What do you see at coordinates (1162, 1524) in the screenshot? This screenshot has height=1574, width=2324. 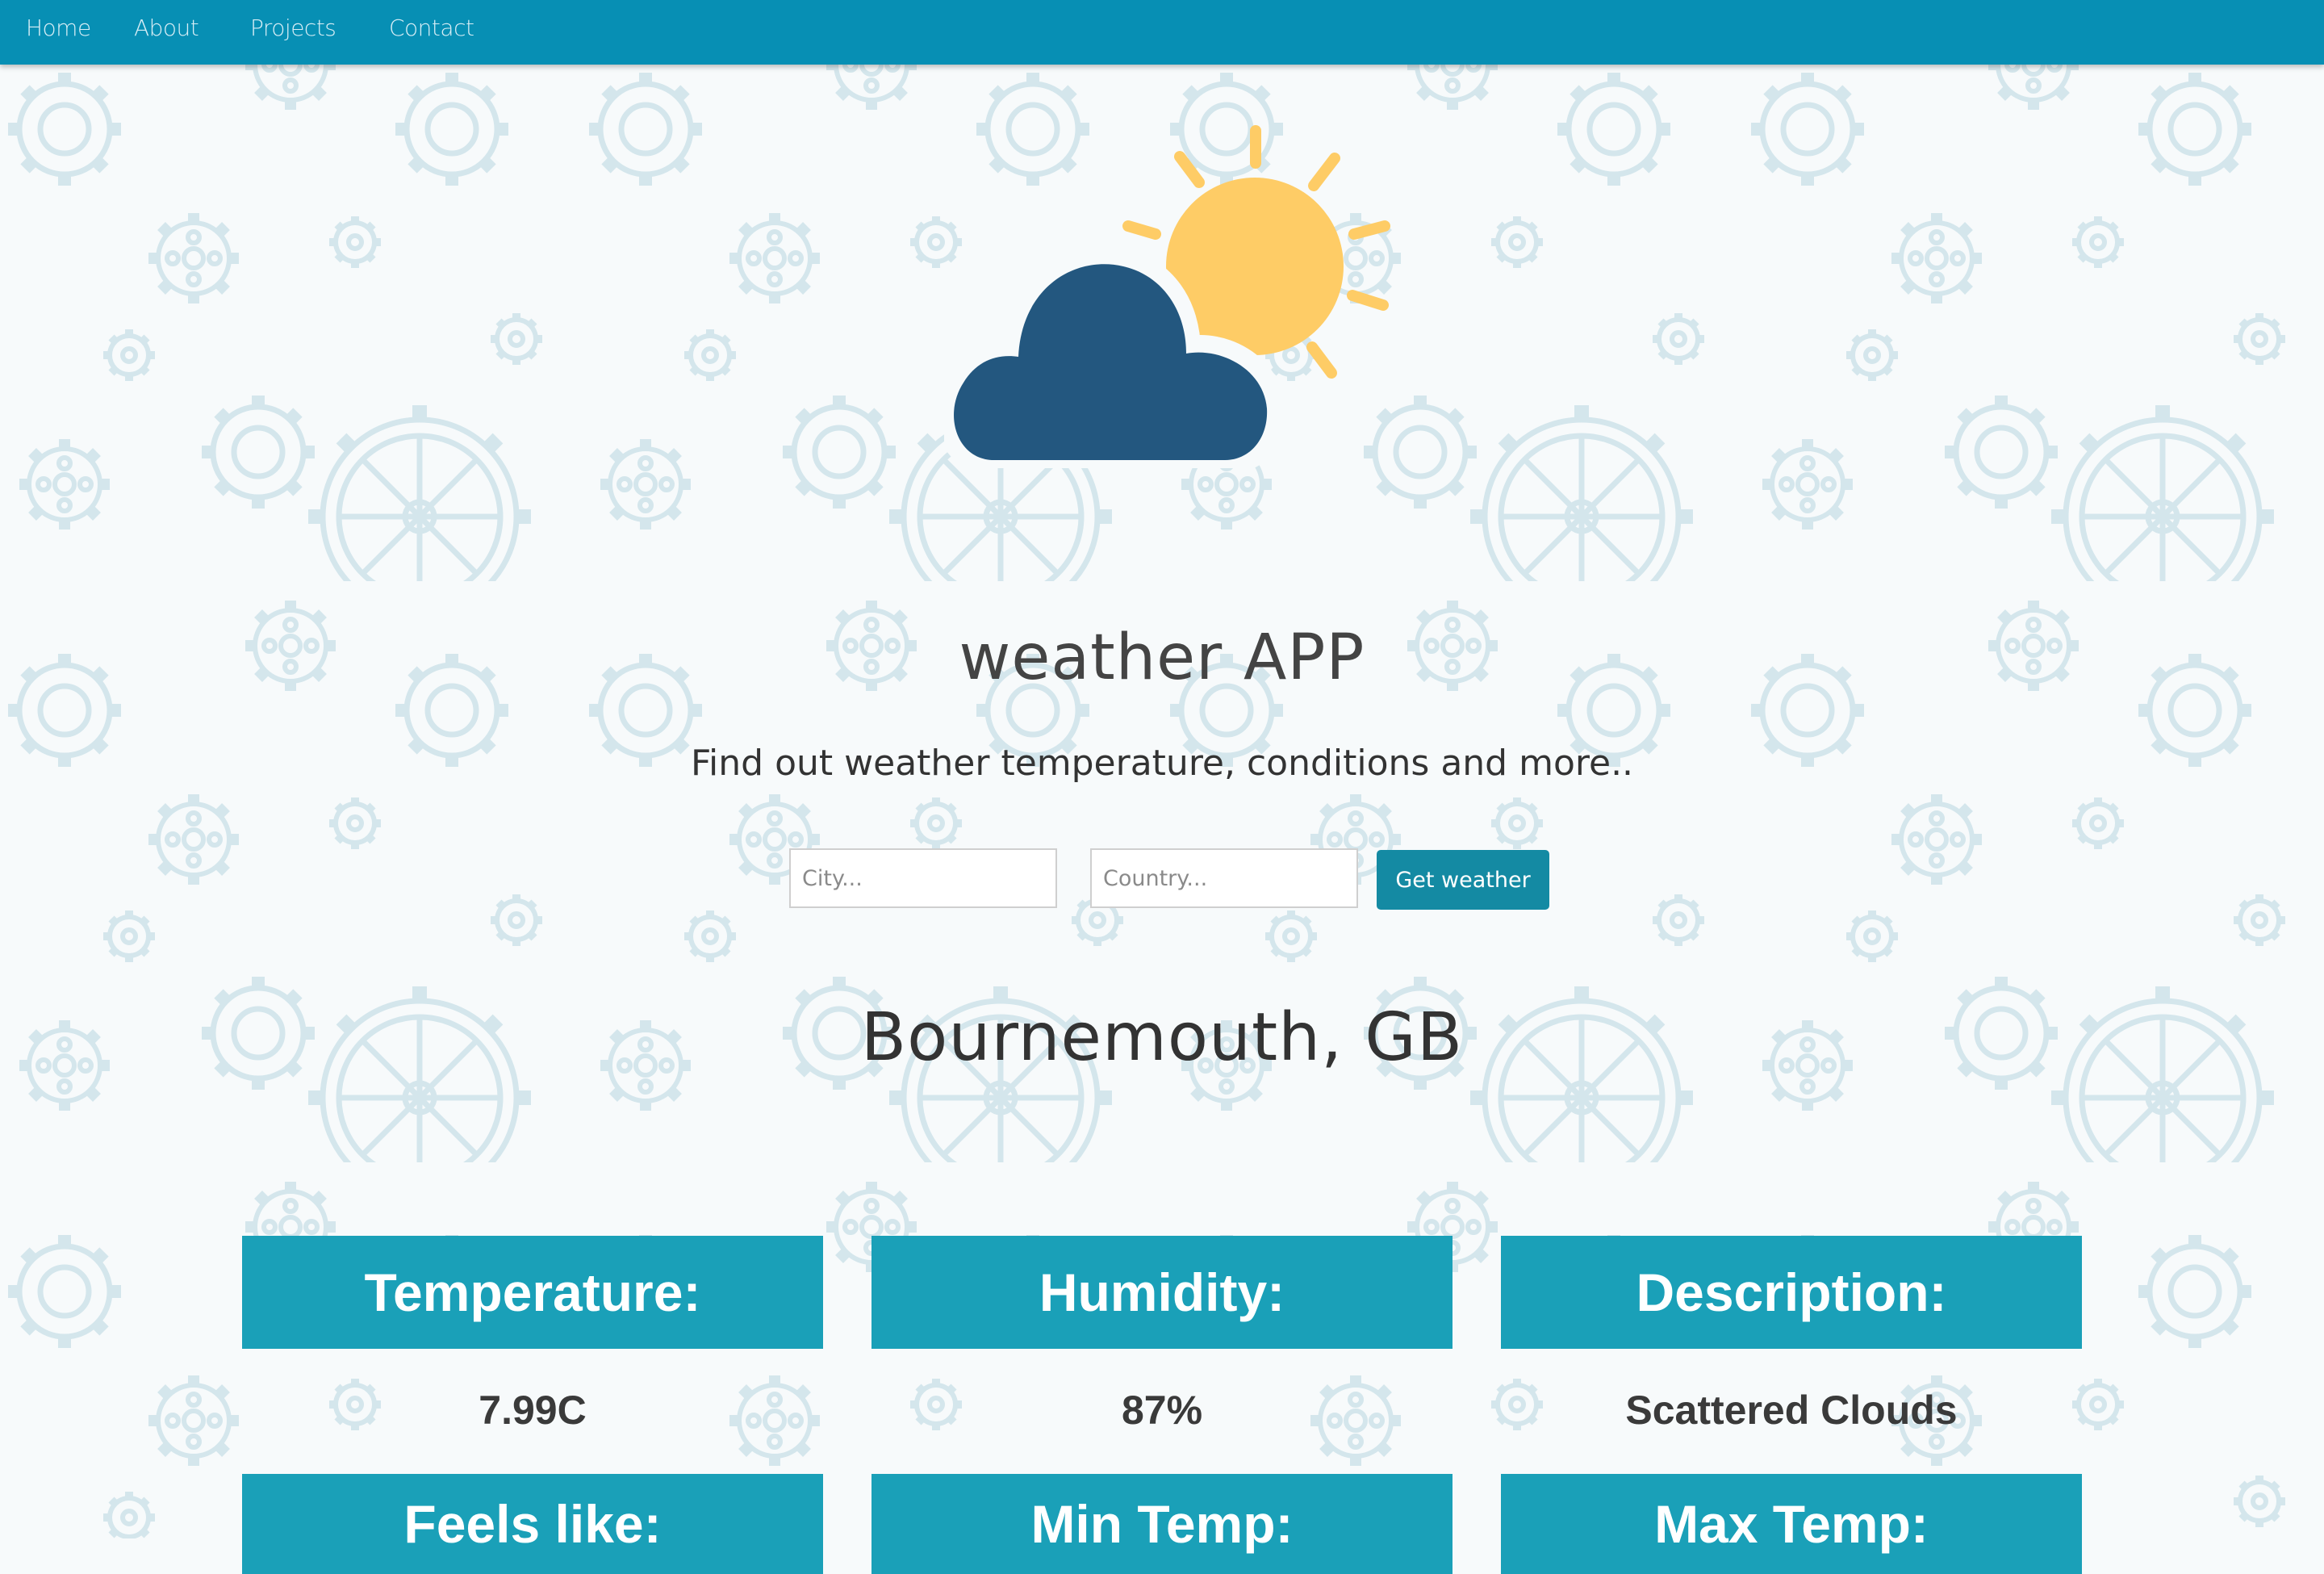 I see `min-temp-card-header: Min Temp:` at bounding box center [1162, 1524].